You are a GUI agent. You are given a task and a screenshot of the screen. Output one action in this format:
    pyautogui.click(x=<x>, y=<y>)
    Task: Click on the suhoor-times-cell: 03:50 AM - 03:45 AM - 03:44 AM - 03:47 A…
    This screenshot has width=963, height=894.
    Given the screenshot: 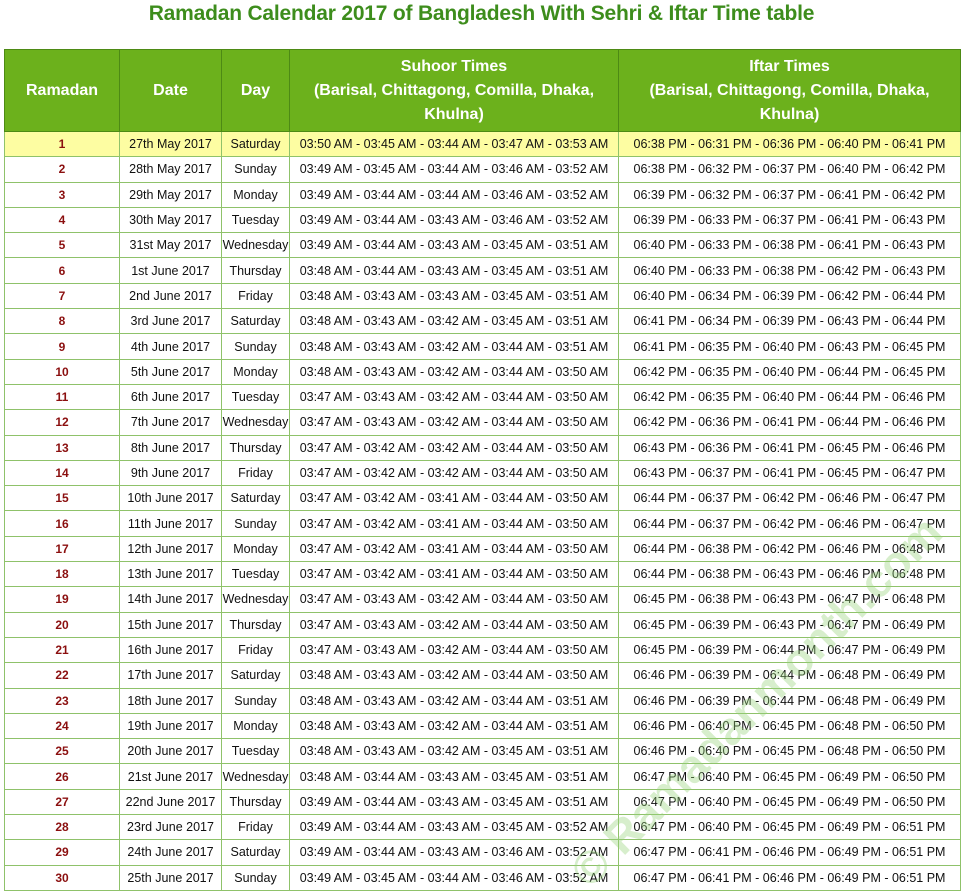 What is the action you would take?
    pyautogui.click(x=454, y=144)
    